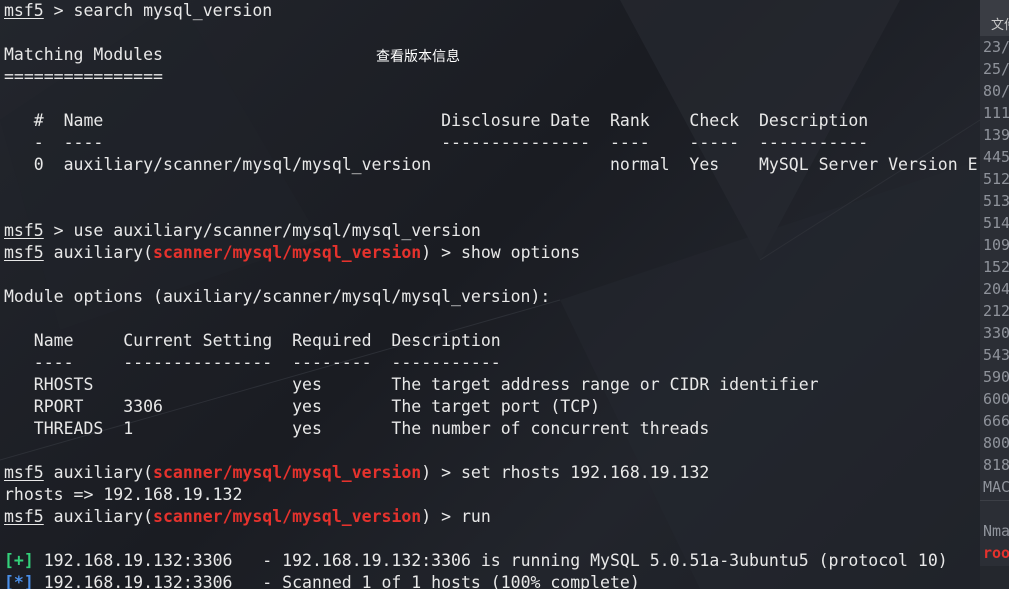 Image resolution: width=1009 pixels, height=589 pixels. I want to click on side-line: 330, so click(996, 333).